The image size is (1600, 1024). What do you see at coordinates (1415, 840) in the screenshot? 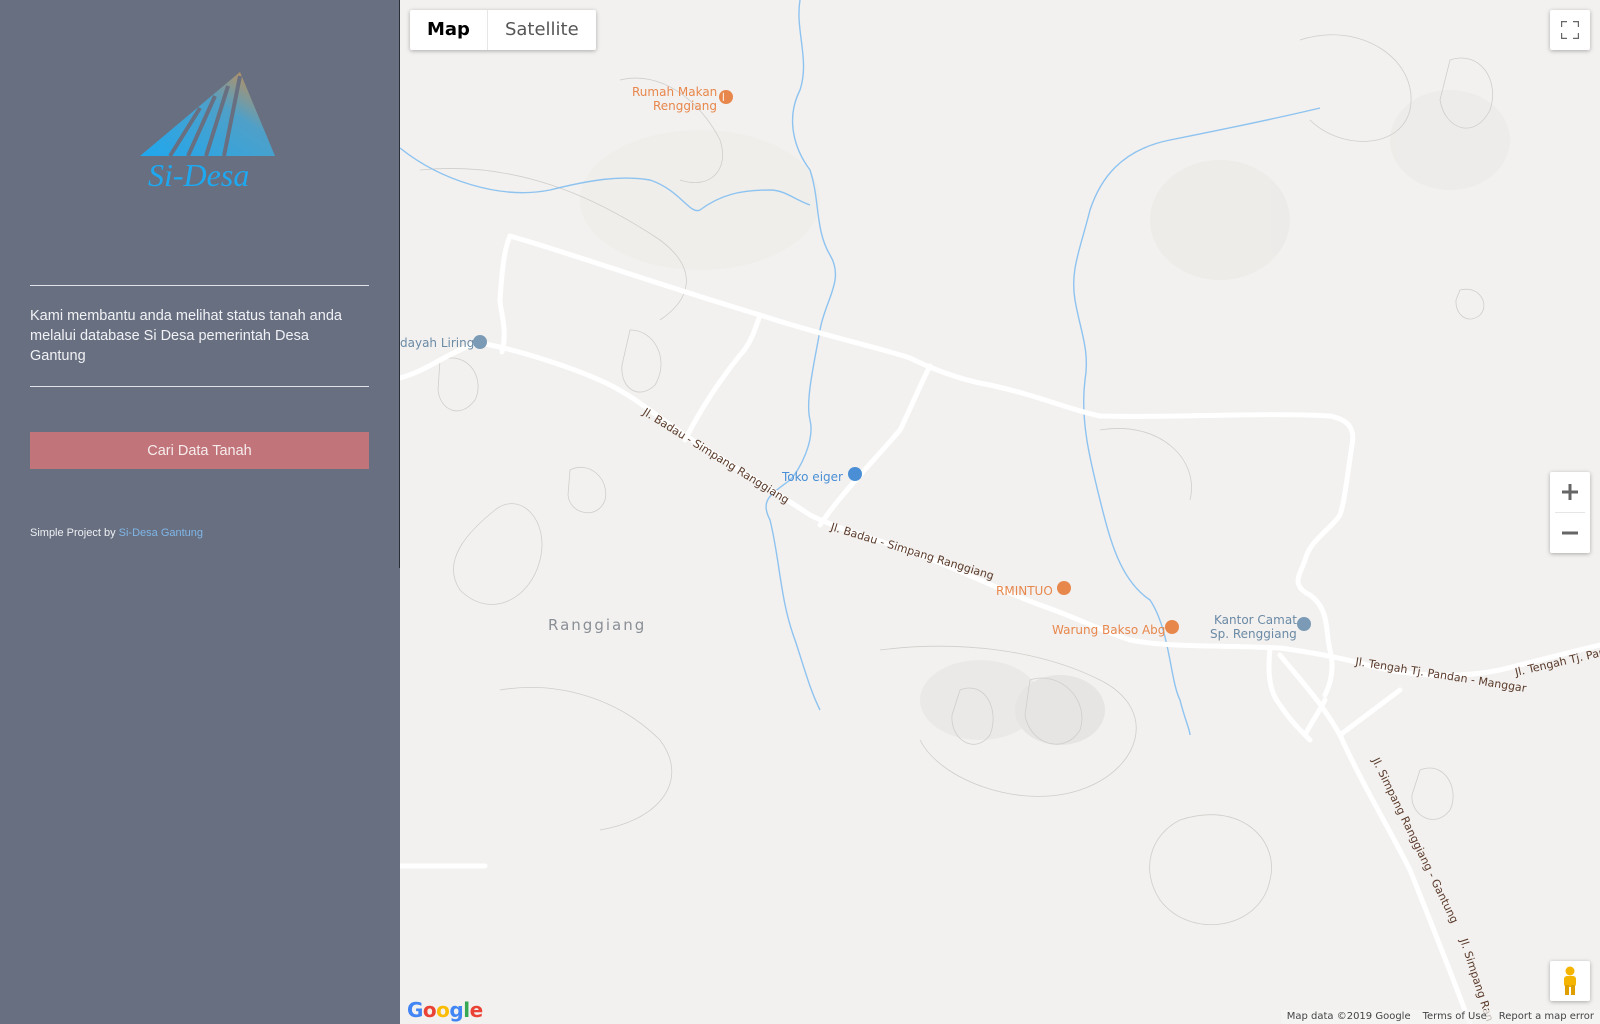
I see `road-label-simpang-1: Jl. Simpang Ranggiang - Gantung` at bounding box center [1415, 840].